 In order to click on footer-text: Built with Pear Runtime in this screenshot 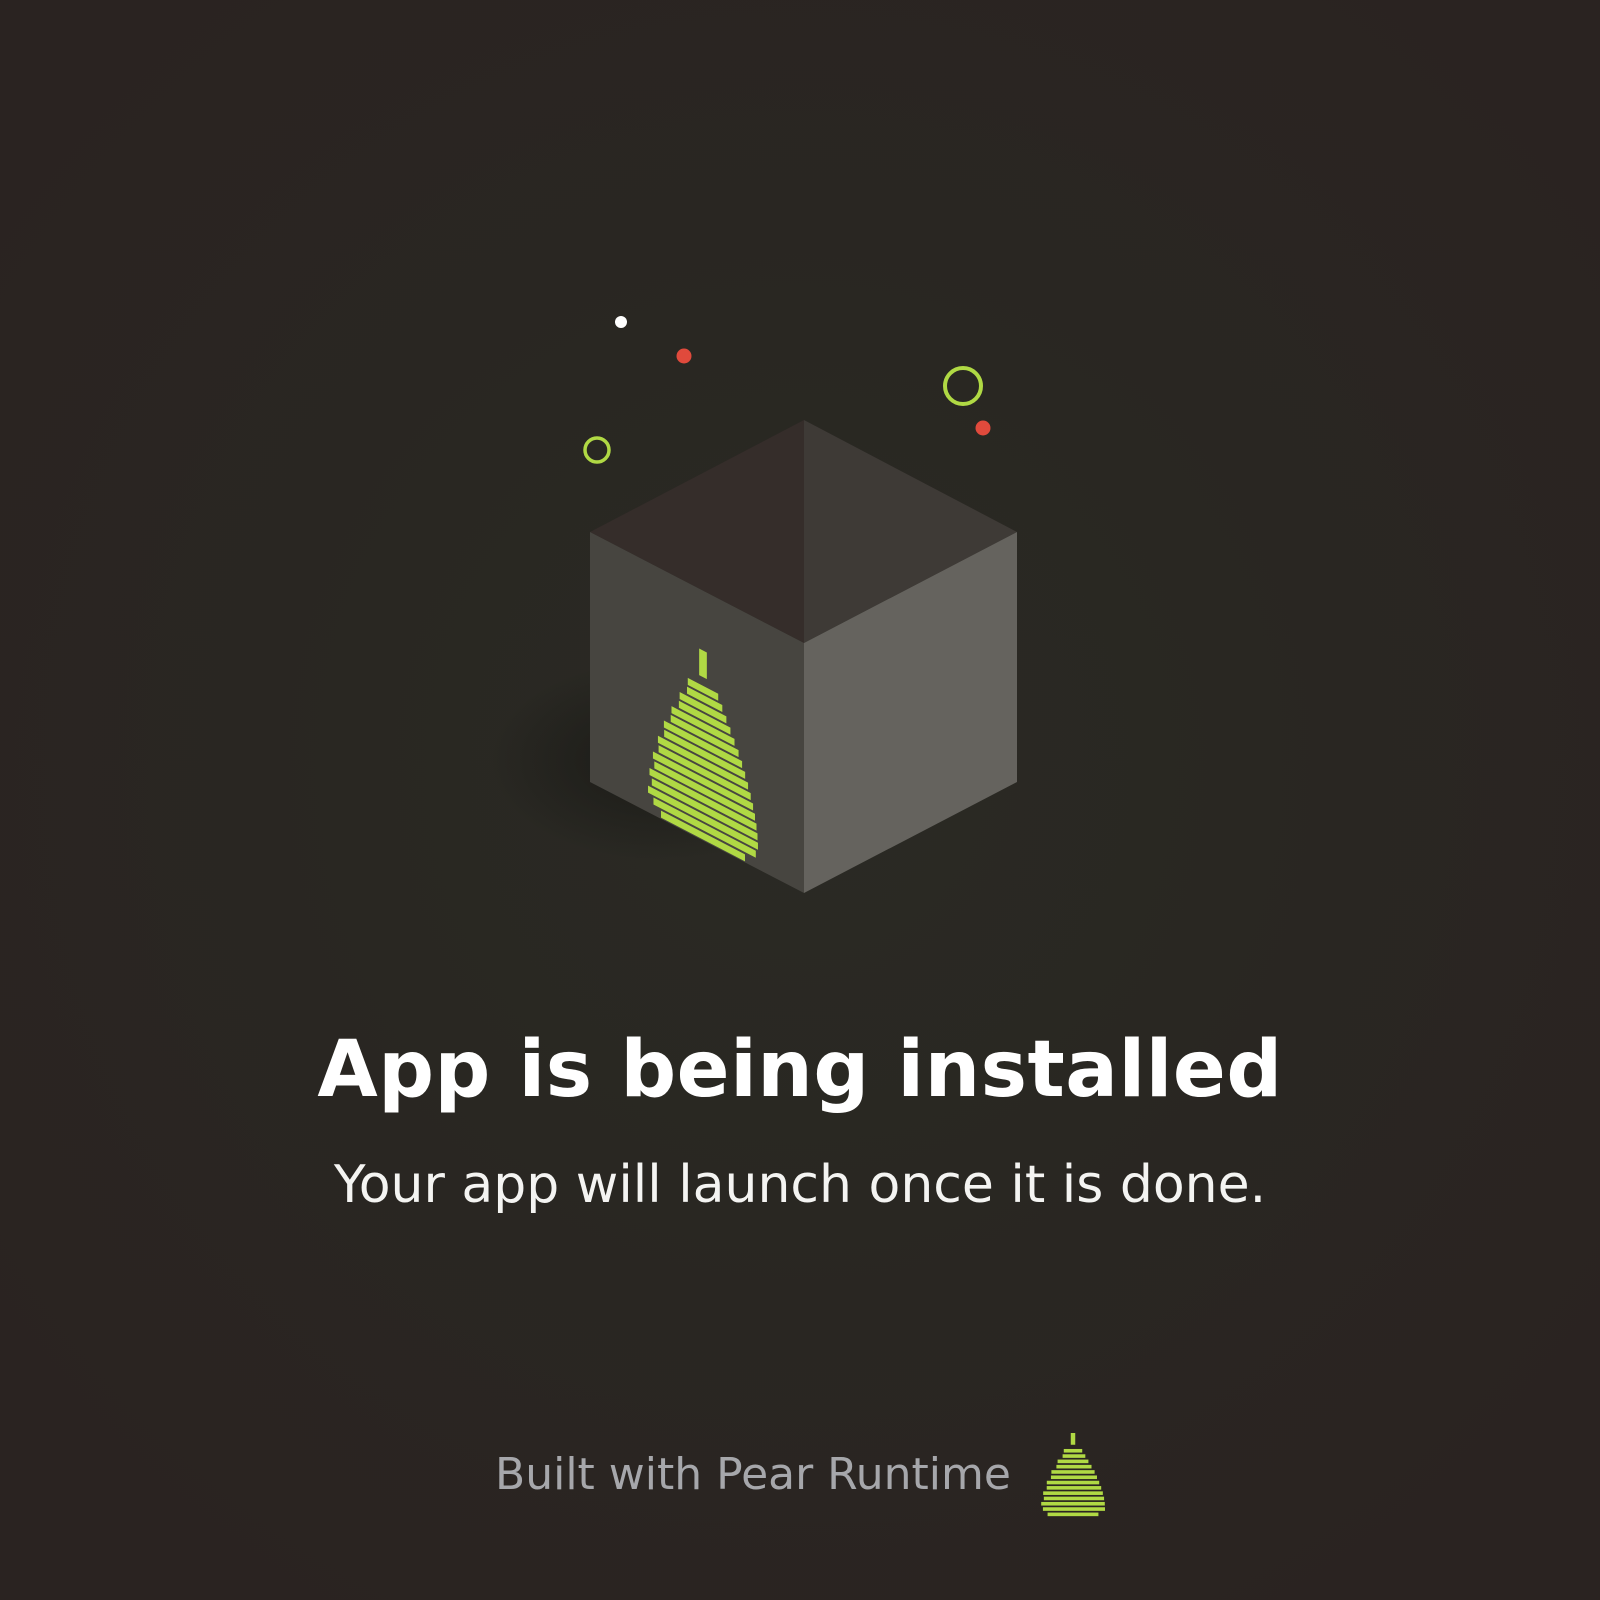, I will do `click(753, 1474)`.